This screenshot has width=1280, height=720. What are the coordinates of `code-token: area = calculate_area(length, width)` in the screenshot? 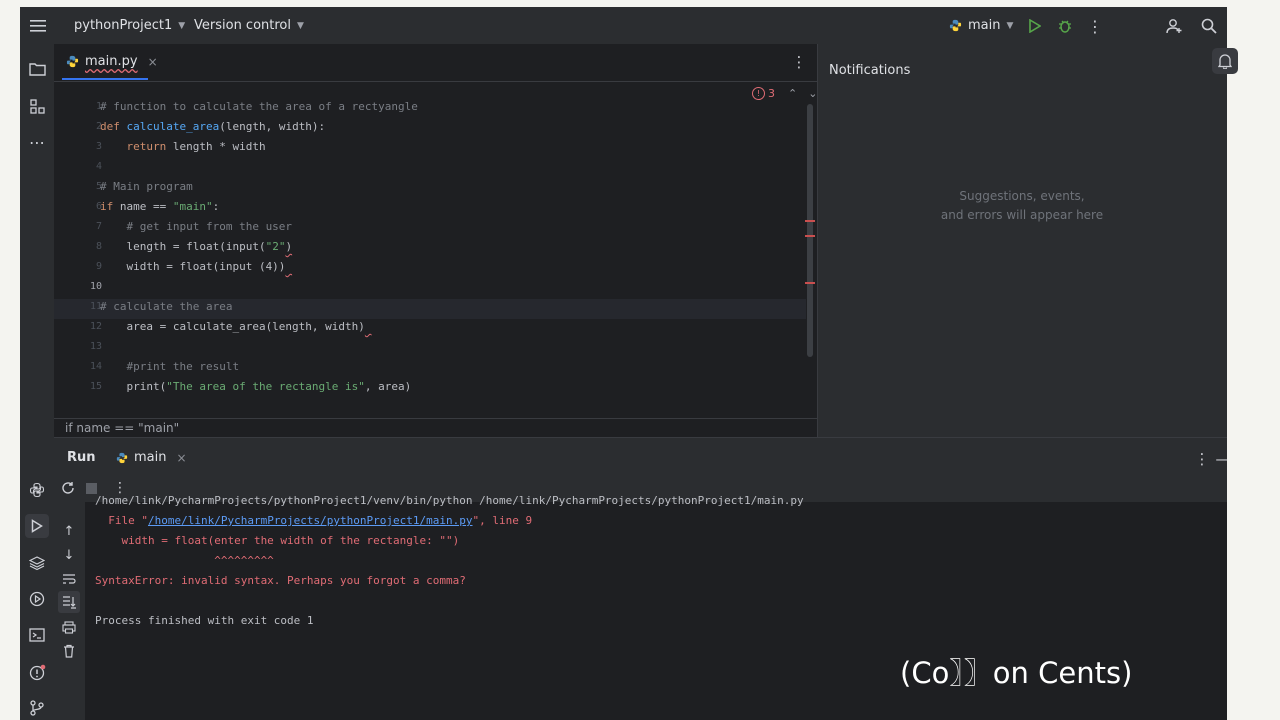 It's located at (232, 326).